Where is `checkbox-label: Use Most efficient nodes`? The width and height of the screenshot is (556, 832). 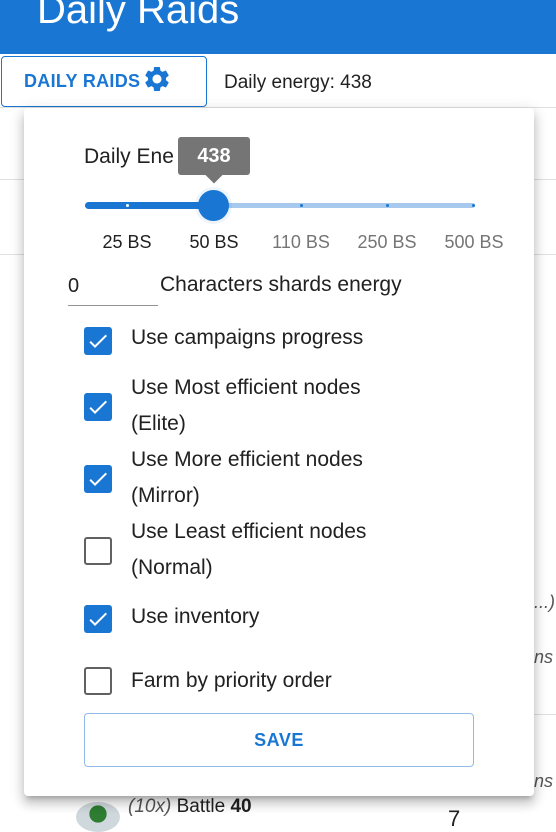 checkbox-label: Use Most efficient nodes is located at coordinates (246, 387).